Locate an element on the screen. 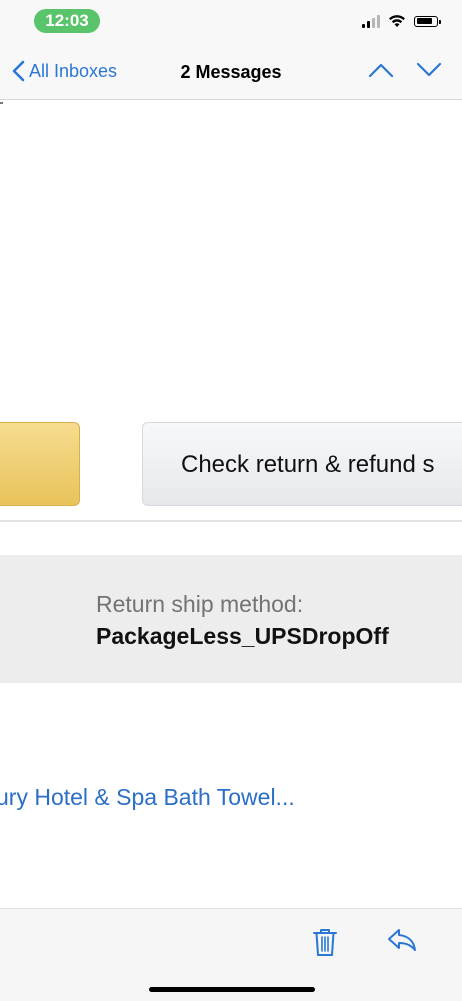  scroll-edge-mark is located at coordinates (1, 103).